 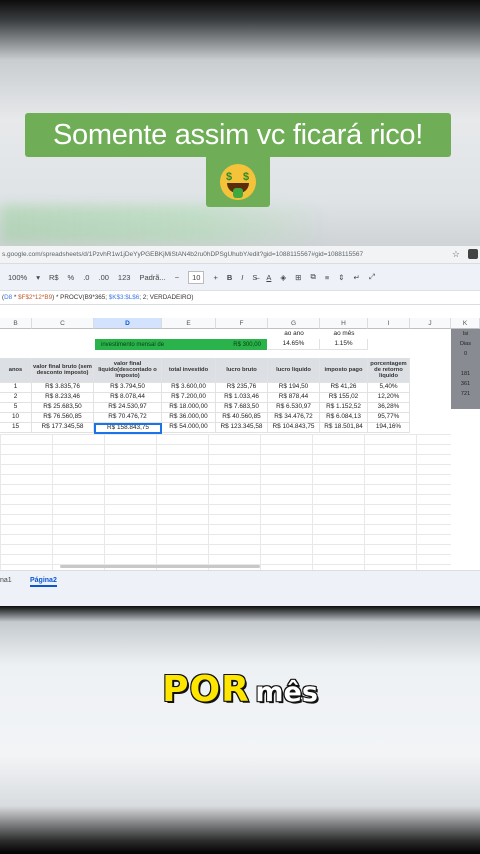 I want to click on monthly-investment-cell: investimento mensal de R$ 300,00, so click(x=181, y=344).